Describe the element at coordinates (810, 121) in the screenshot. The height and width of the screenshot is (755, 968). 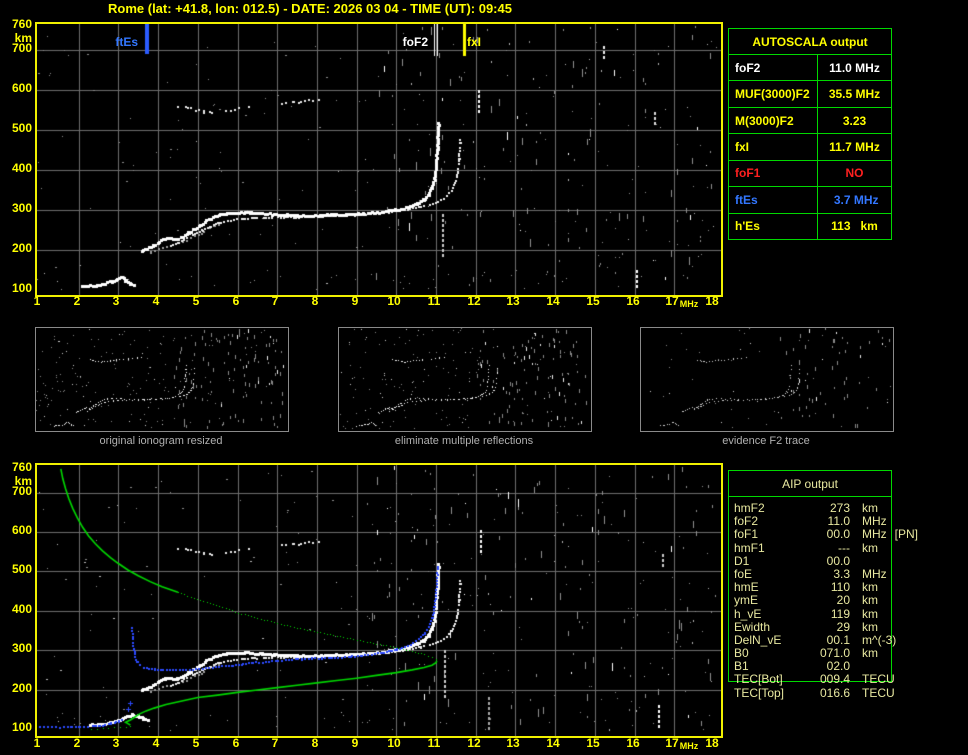
I see `table-row: M(3000)F2 3.23` at that location.